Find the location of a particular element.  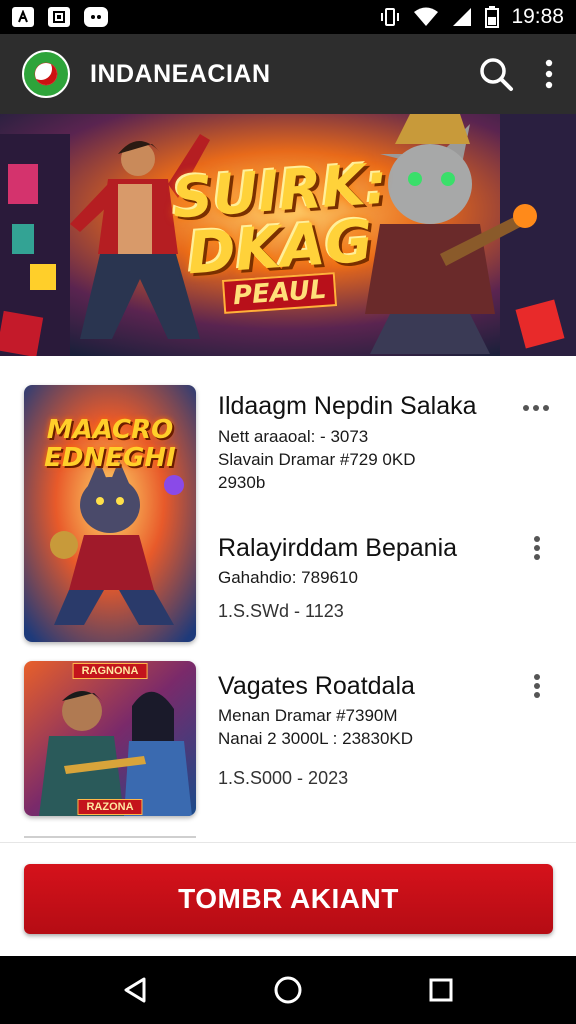

system-nav-bar is located at coordinates (288, 990).